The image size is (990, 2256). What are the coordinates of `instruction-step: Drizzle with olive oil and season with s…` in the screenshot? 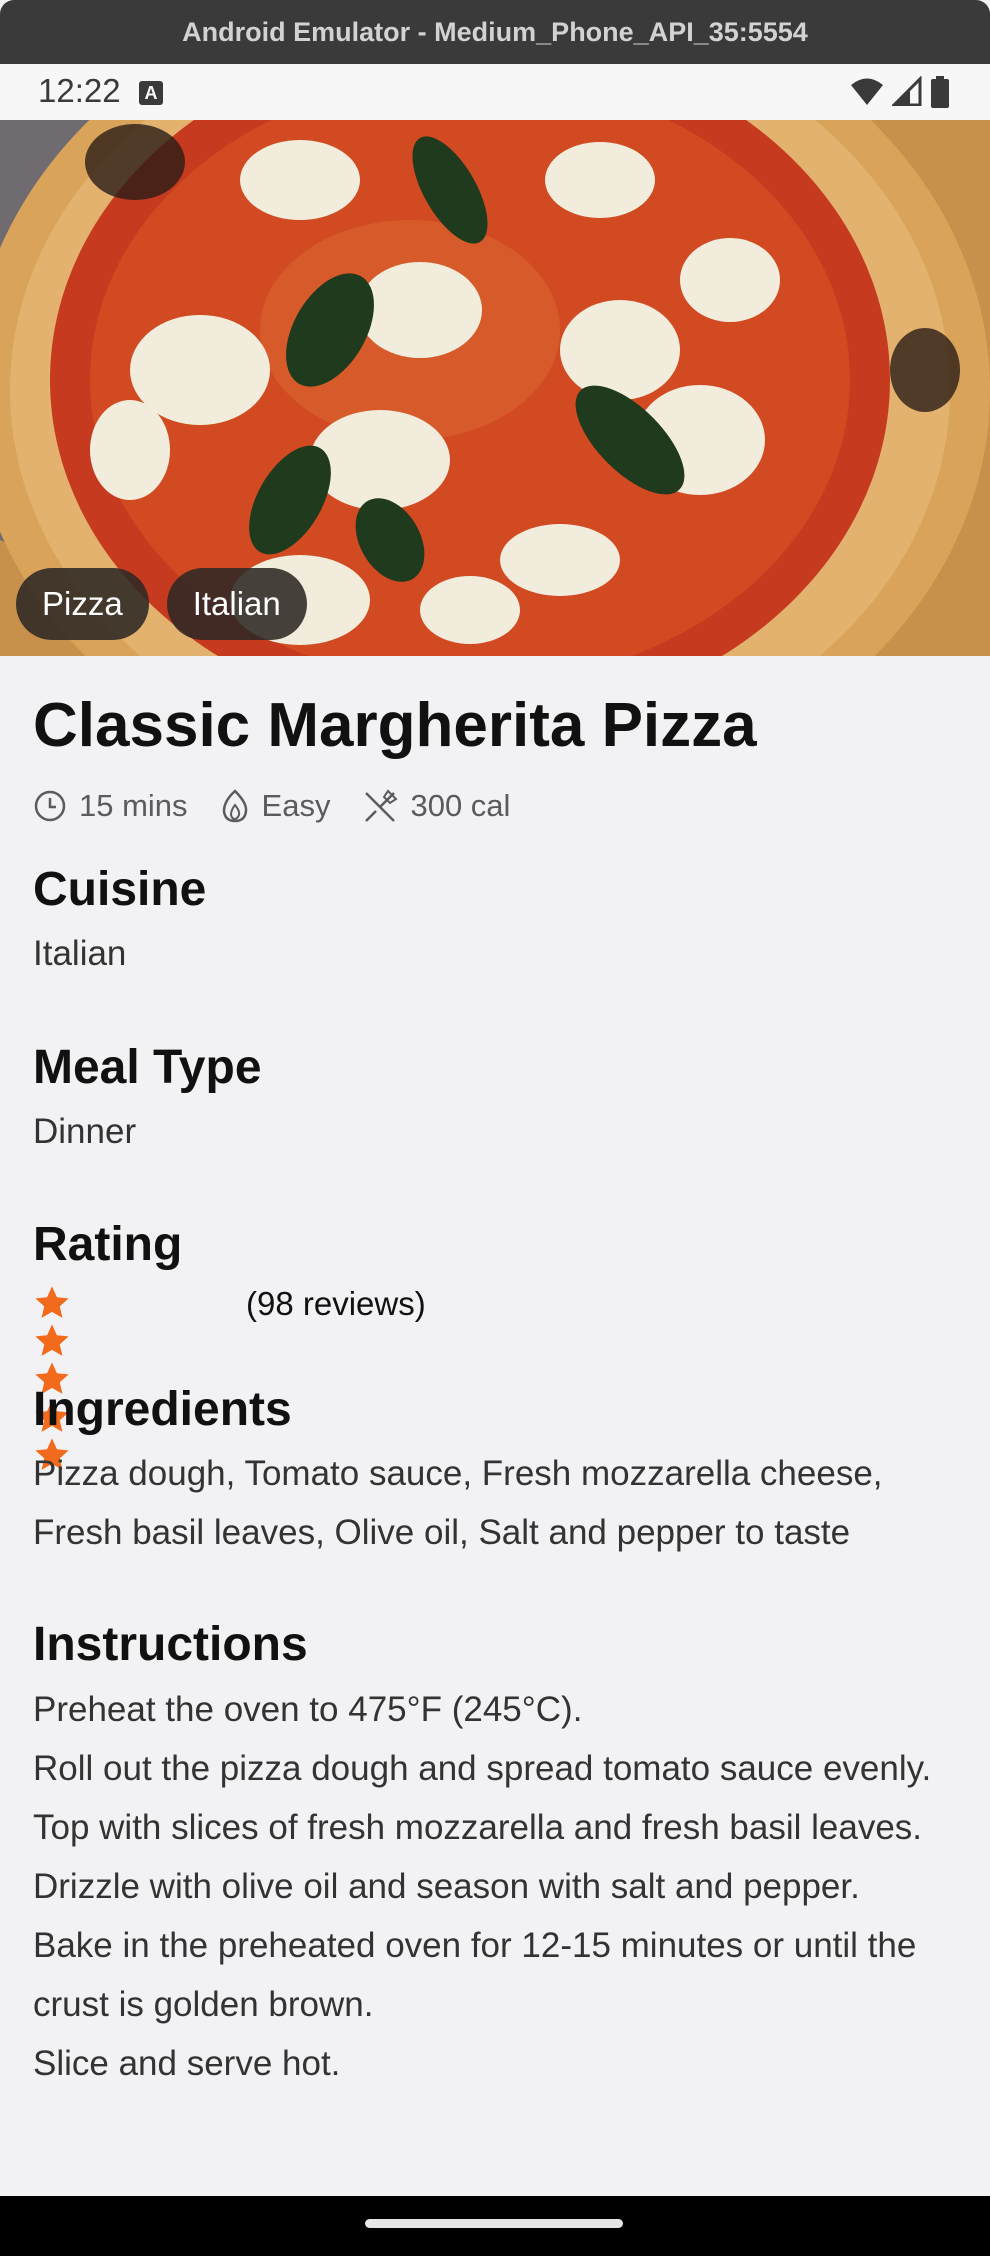 It's located at (446, 1886).